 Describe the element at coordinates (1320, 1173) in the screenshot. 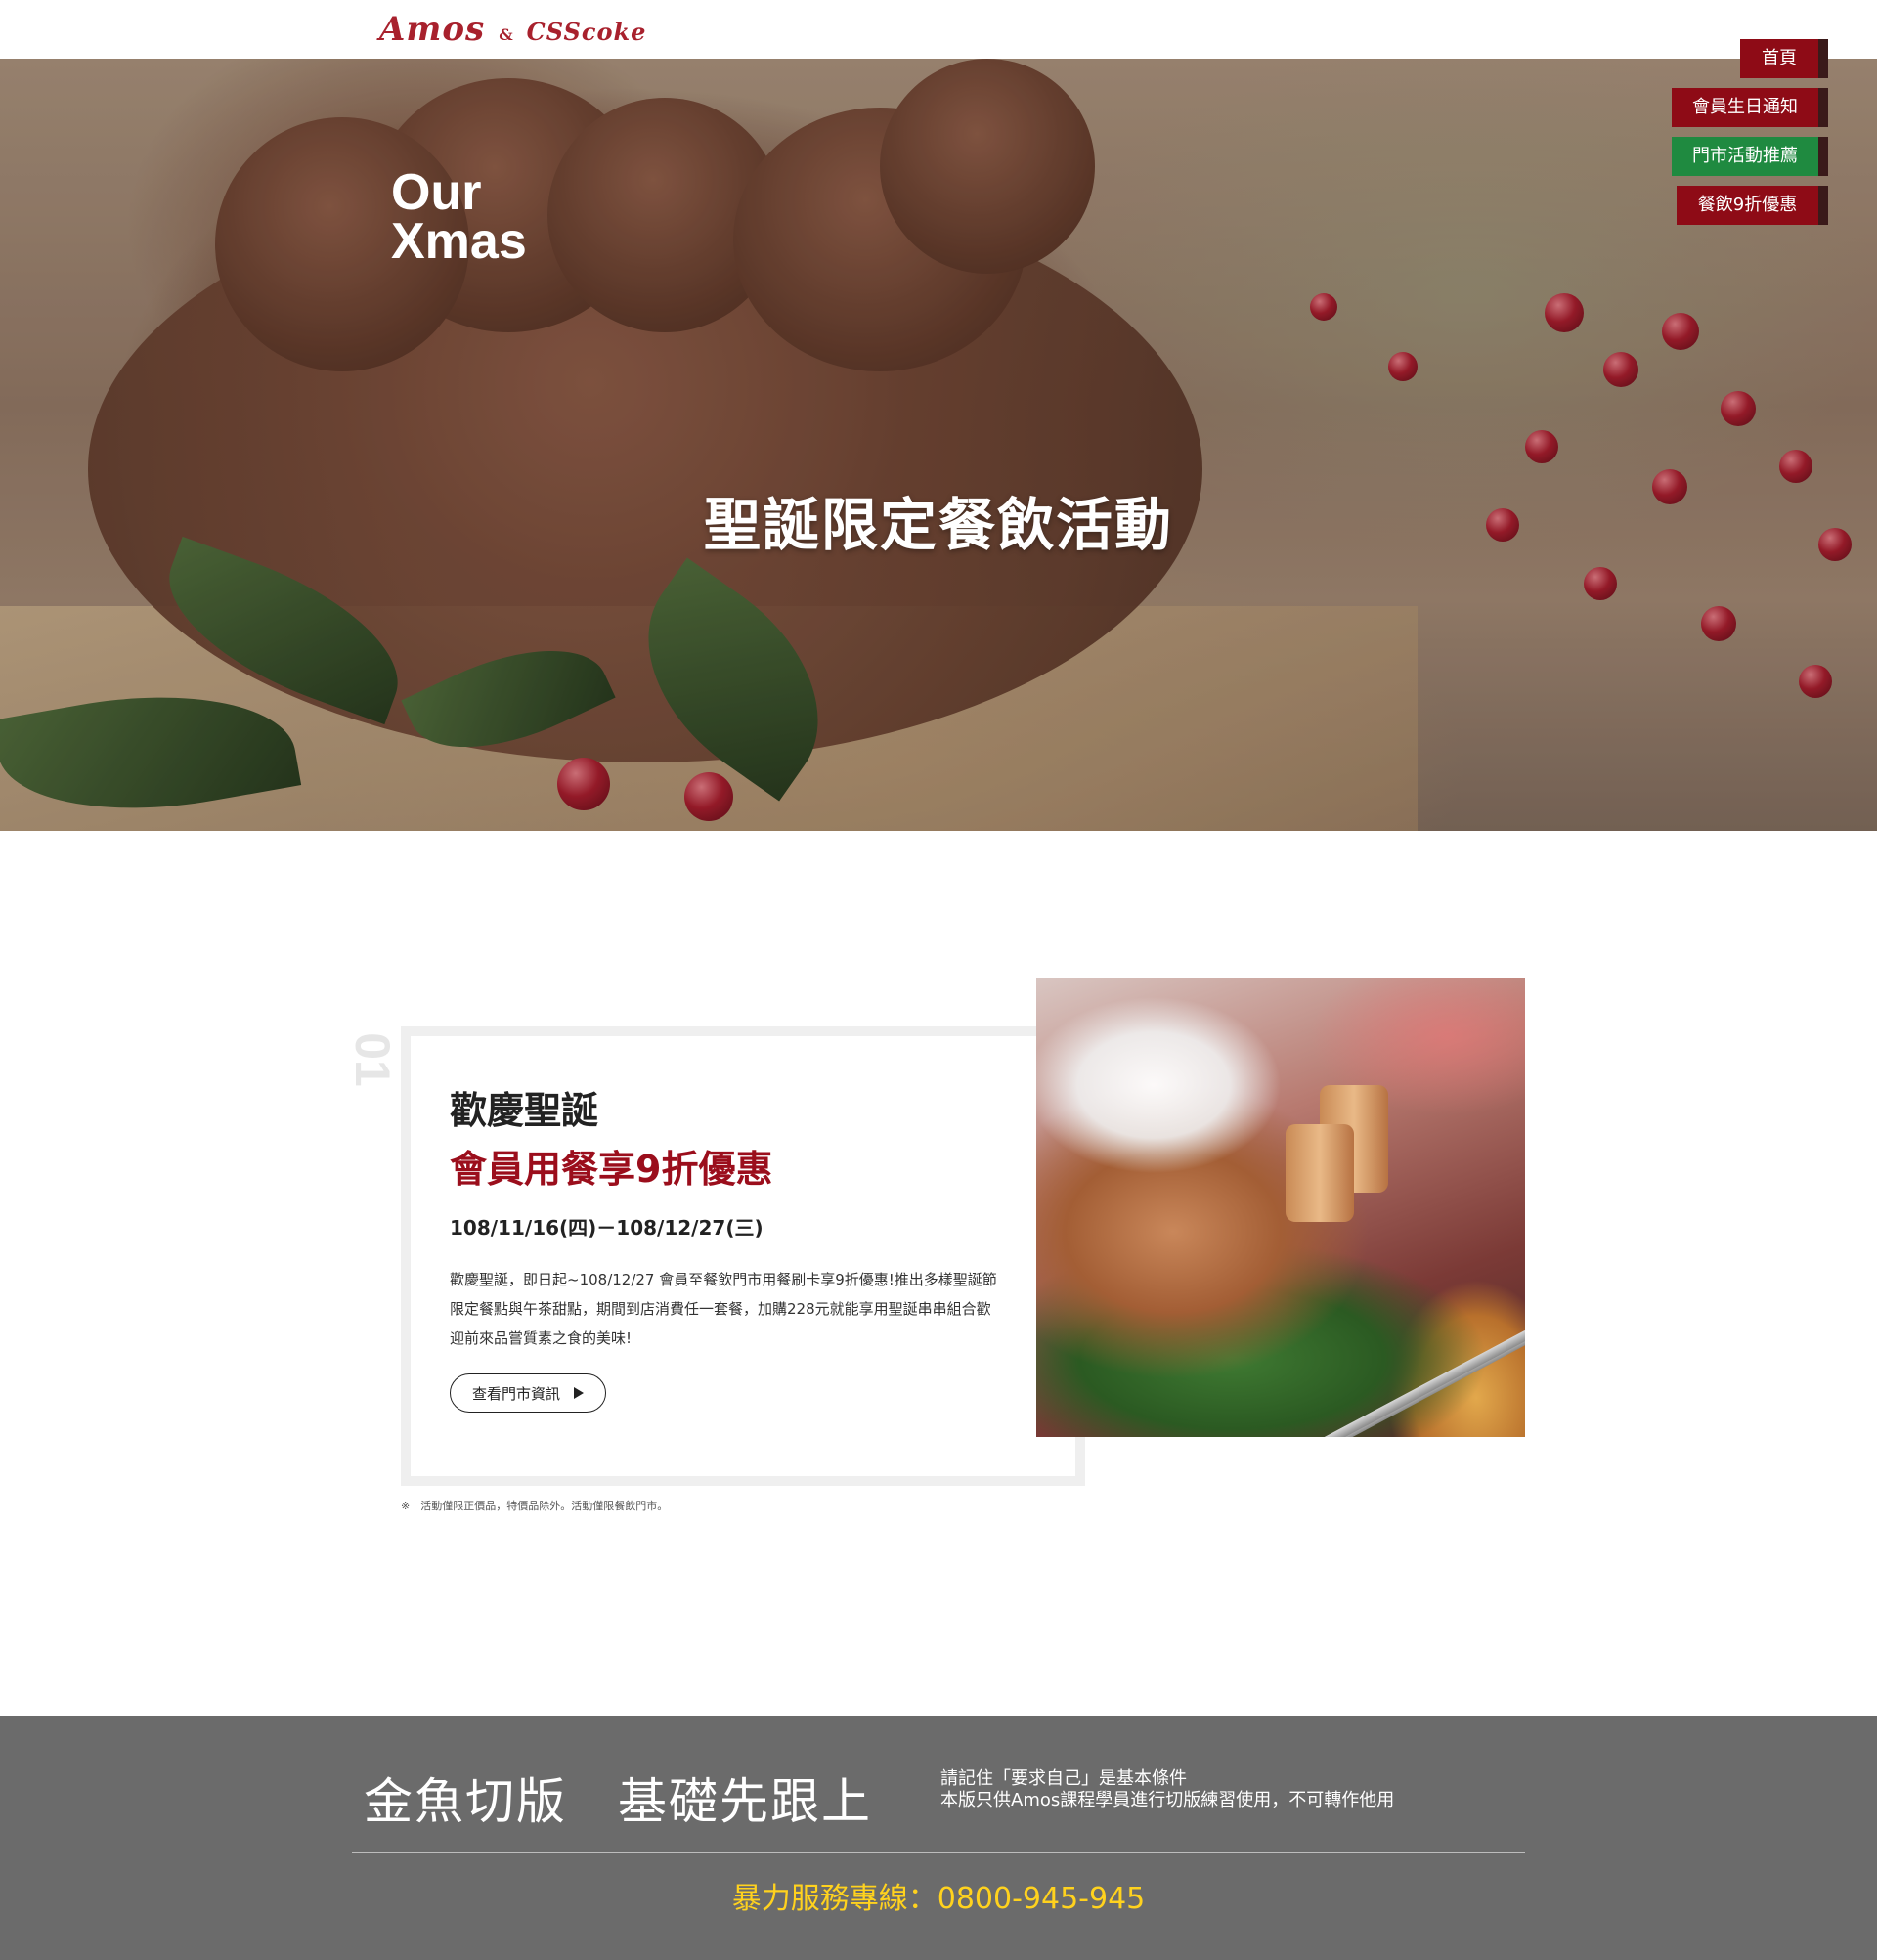

I see `pepper-shaker-decor` at that location.